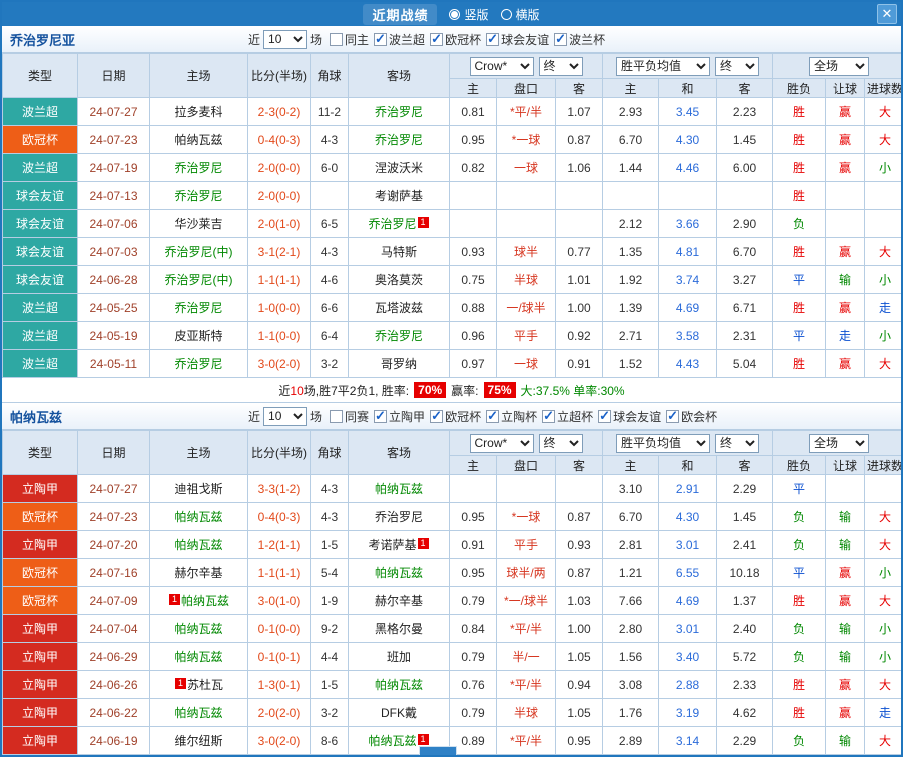 This screenshot has width=903, height=757. What do you see at coordinates (579, 223) in the screenshot?
I see `crown-away-odds` at bounding box center [579, 223].